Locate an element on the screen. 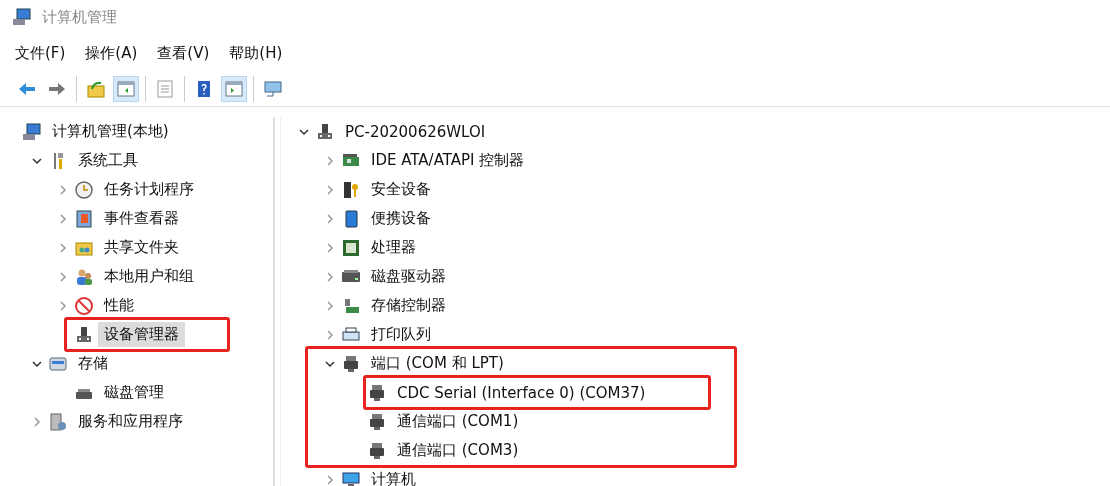  menu-item: 操作(A) is located at coordinates (111, 53).